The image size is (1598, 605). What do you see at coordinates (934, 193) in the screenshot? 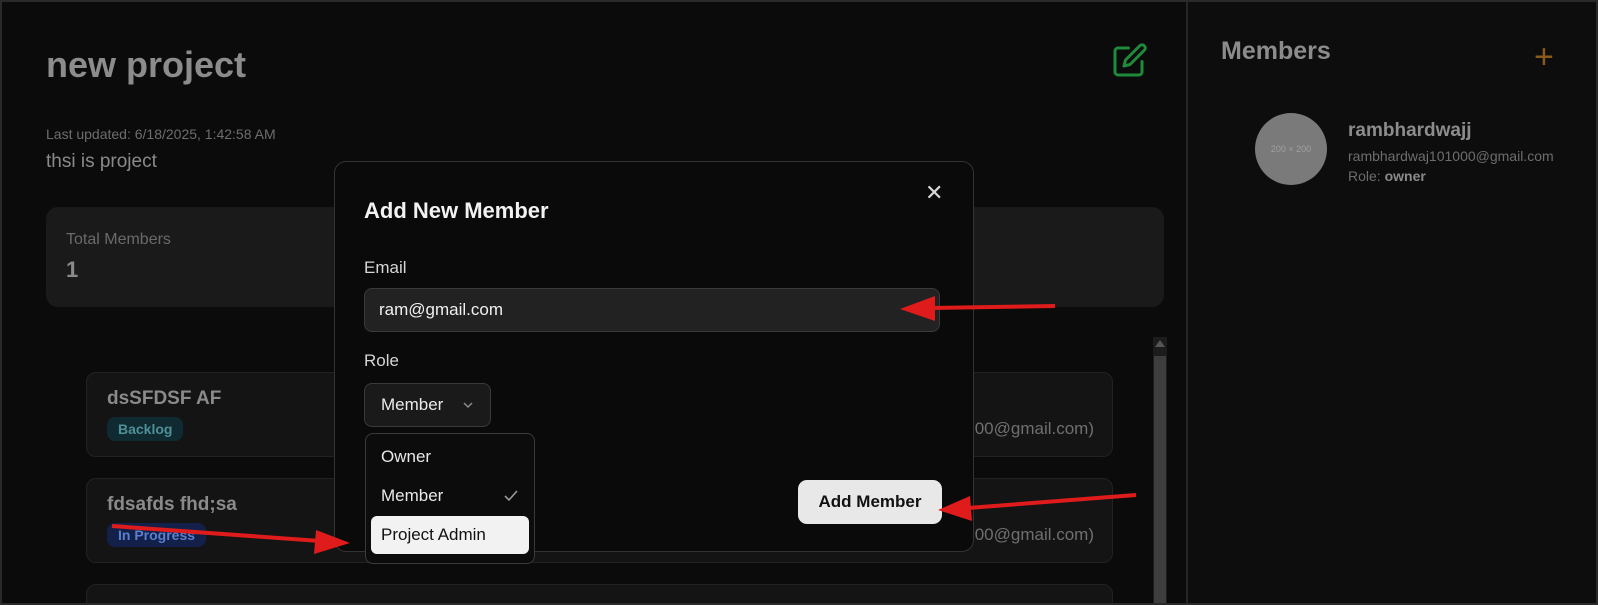
I see `close-icon: ✕` at bounding box center [934, 193].